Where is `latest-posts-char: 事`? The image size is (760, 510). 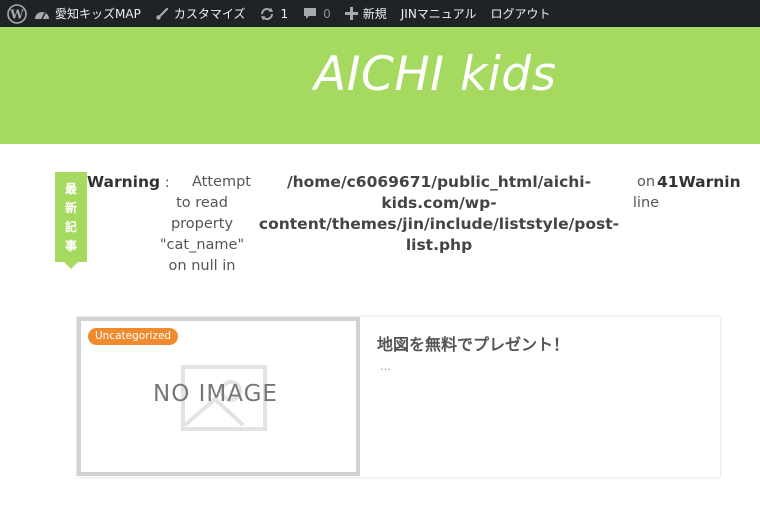
latest-posts-char: 事 is located at coordinates (70, 246).